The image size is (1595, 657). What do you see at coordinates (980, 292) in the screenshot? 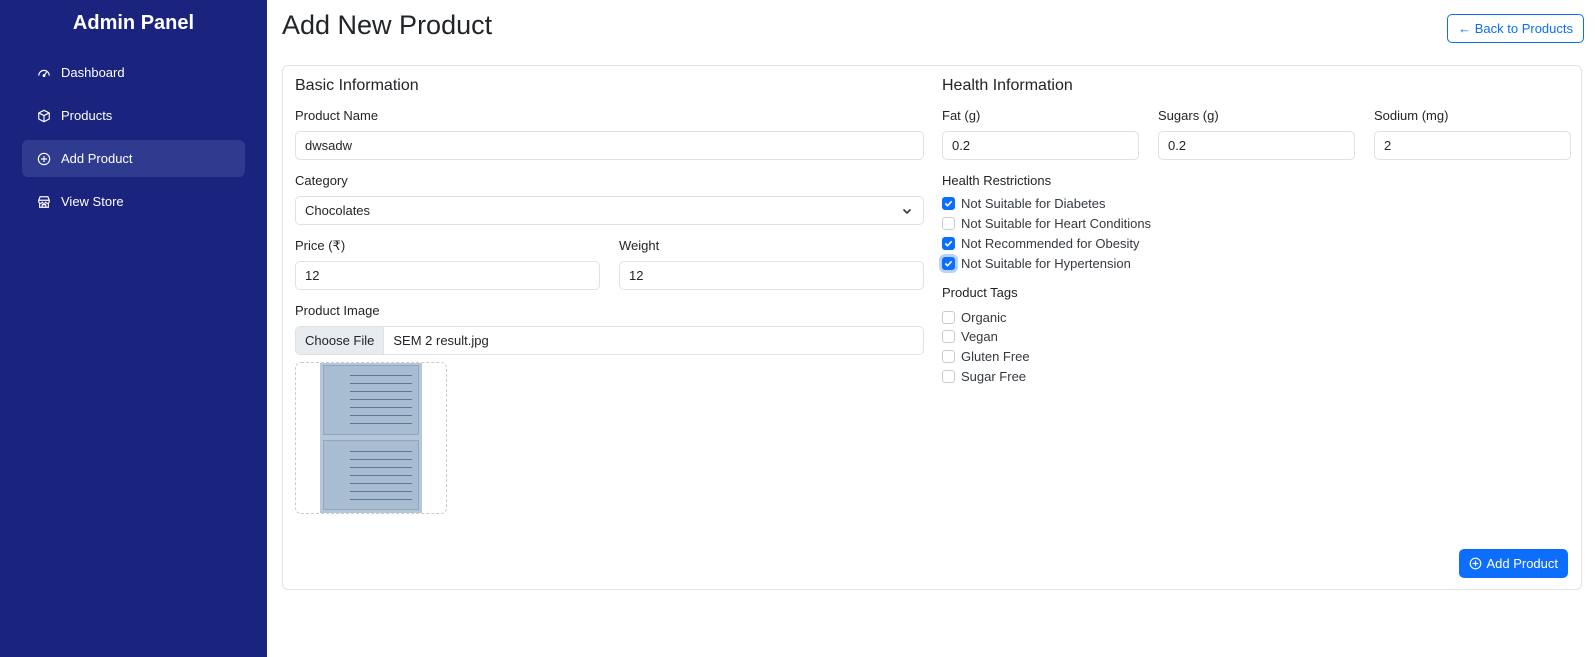
I see `product-tags-label: Product Tags` at bounding box center [980, 292].